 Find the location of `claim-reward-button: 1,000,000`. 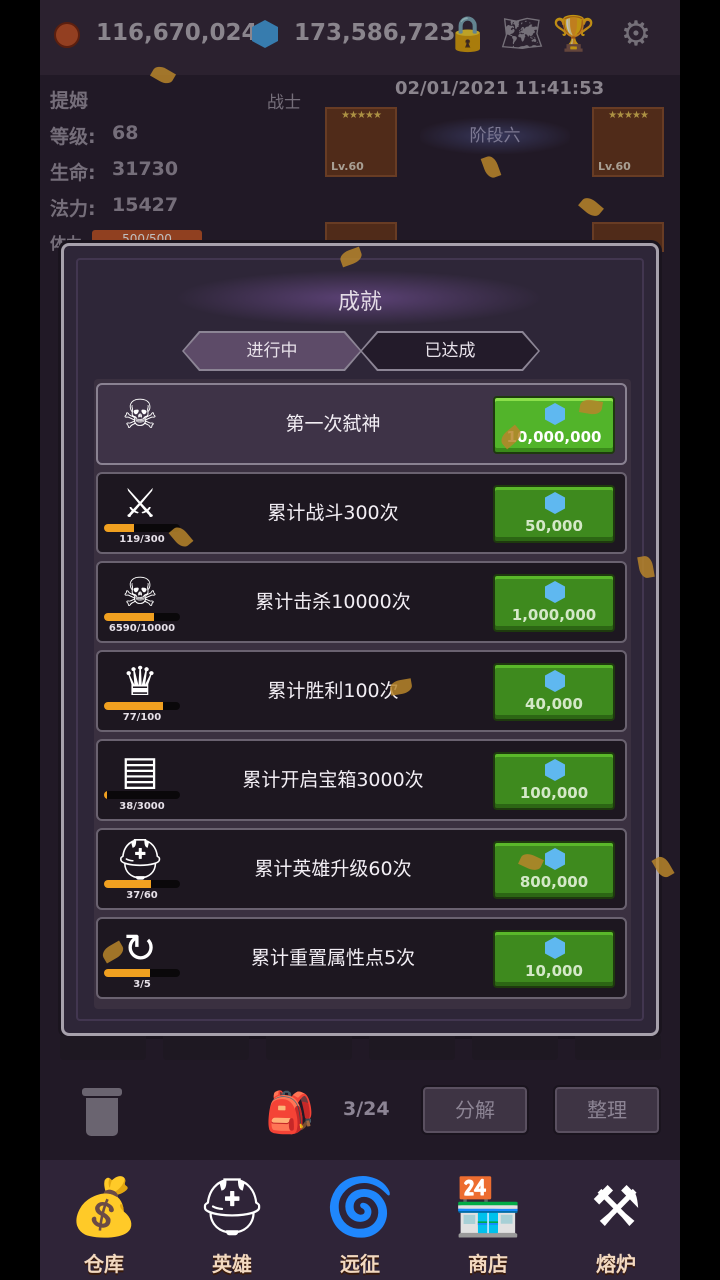

claim-reward-button: 1,000,000 is located at coordinates (554, 603).